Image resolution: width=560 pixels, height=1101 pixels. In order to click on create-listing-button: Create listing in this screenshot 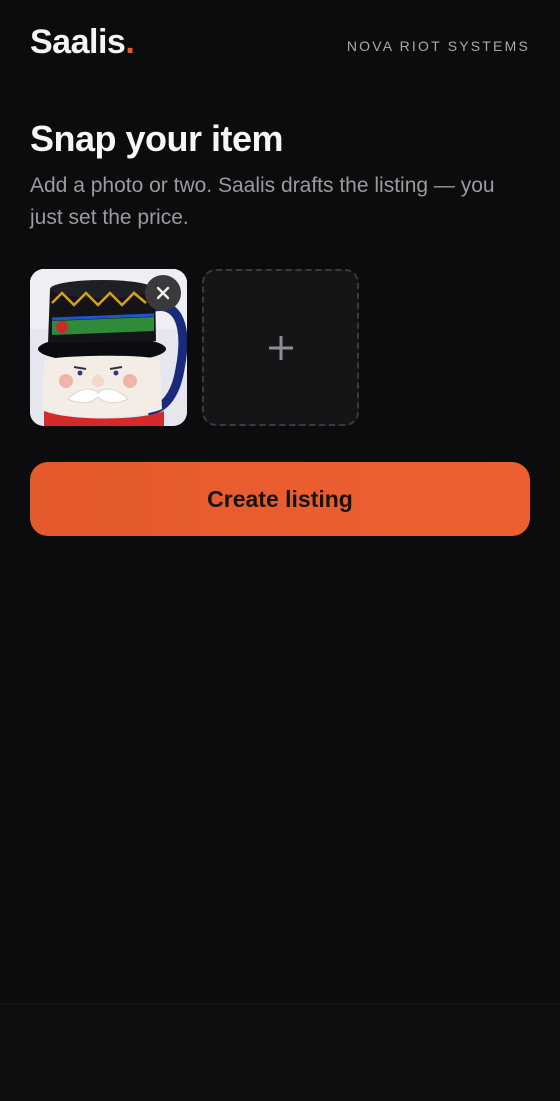, I will do `click(280, 499)`.